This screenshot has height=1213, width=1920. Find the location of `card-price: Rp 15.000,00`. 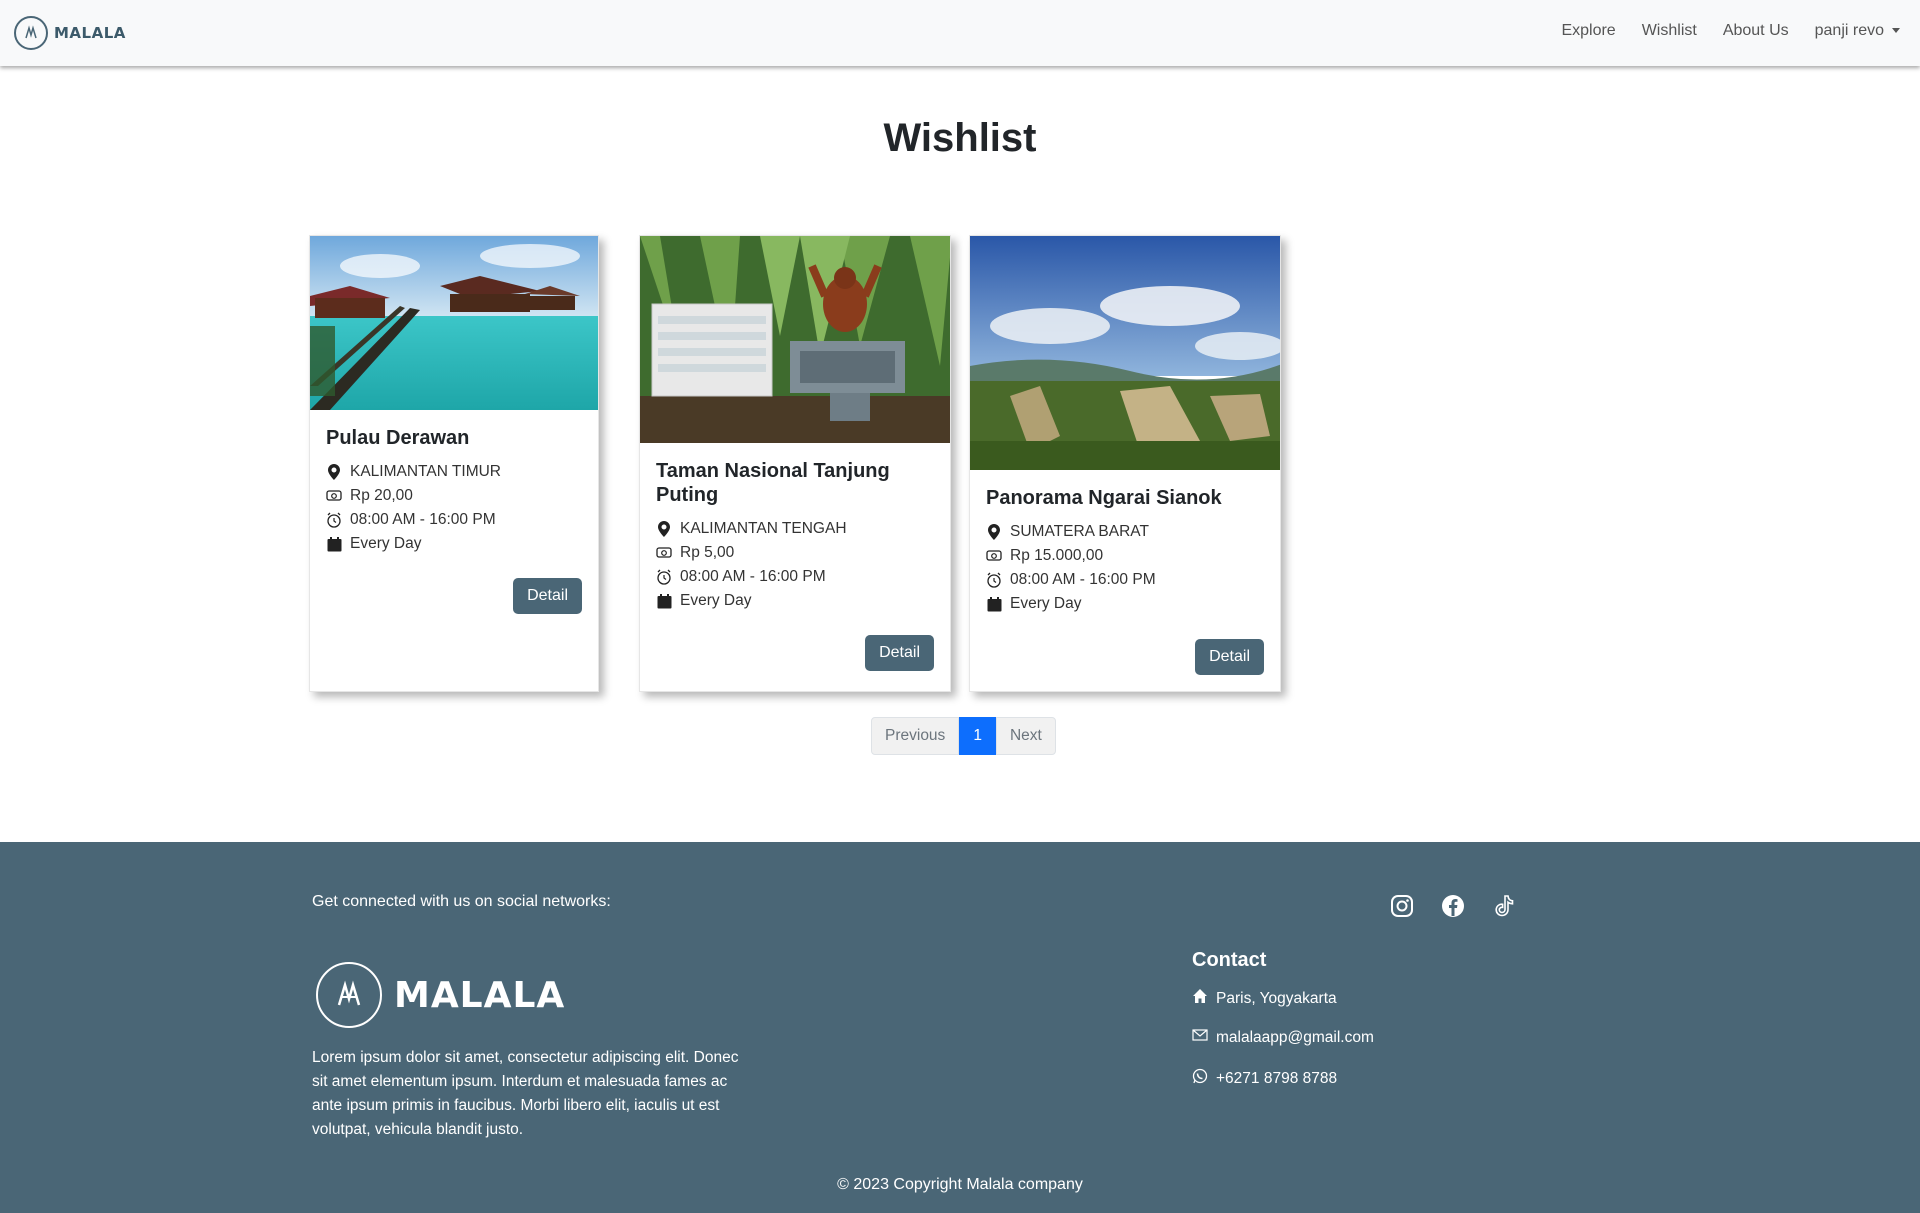

card-price: Rp 15.000,00 is located at coordinates (1057, 555).